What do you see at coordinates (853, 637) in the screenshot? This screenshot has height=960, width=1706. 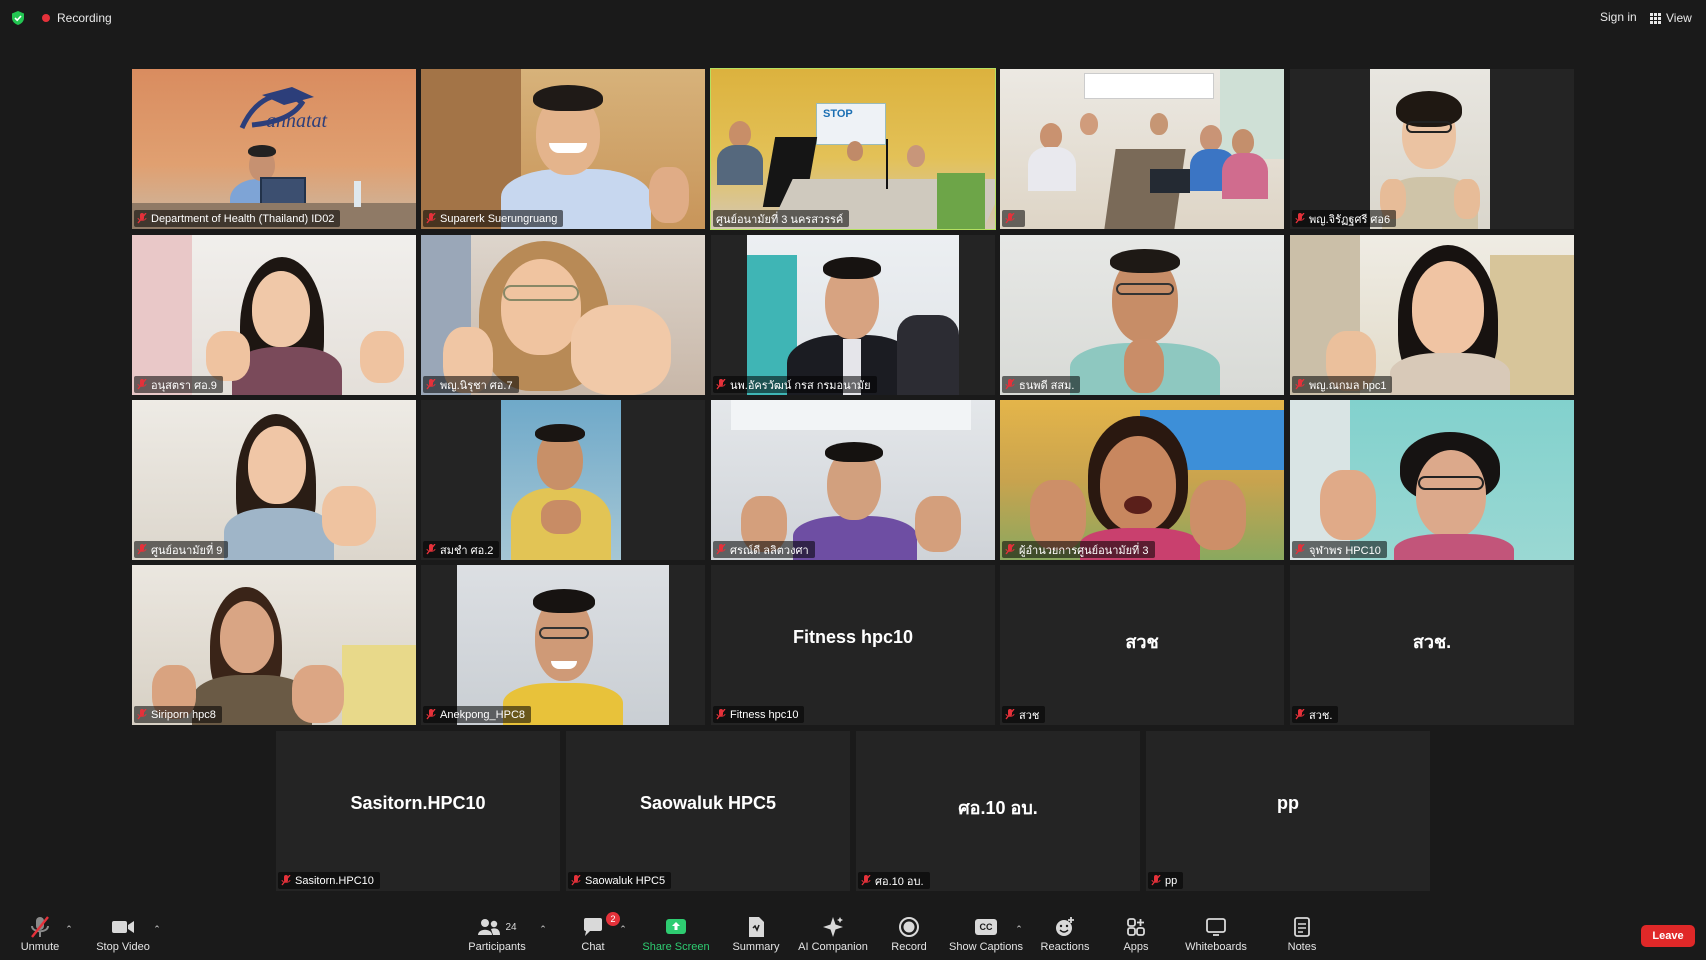 I see `participant-display-name: Fitness hpc10` at bounding box center [853, 637].